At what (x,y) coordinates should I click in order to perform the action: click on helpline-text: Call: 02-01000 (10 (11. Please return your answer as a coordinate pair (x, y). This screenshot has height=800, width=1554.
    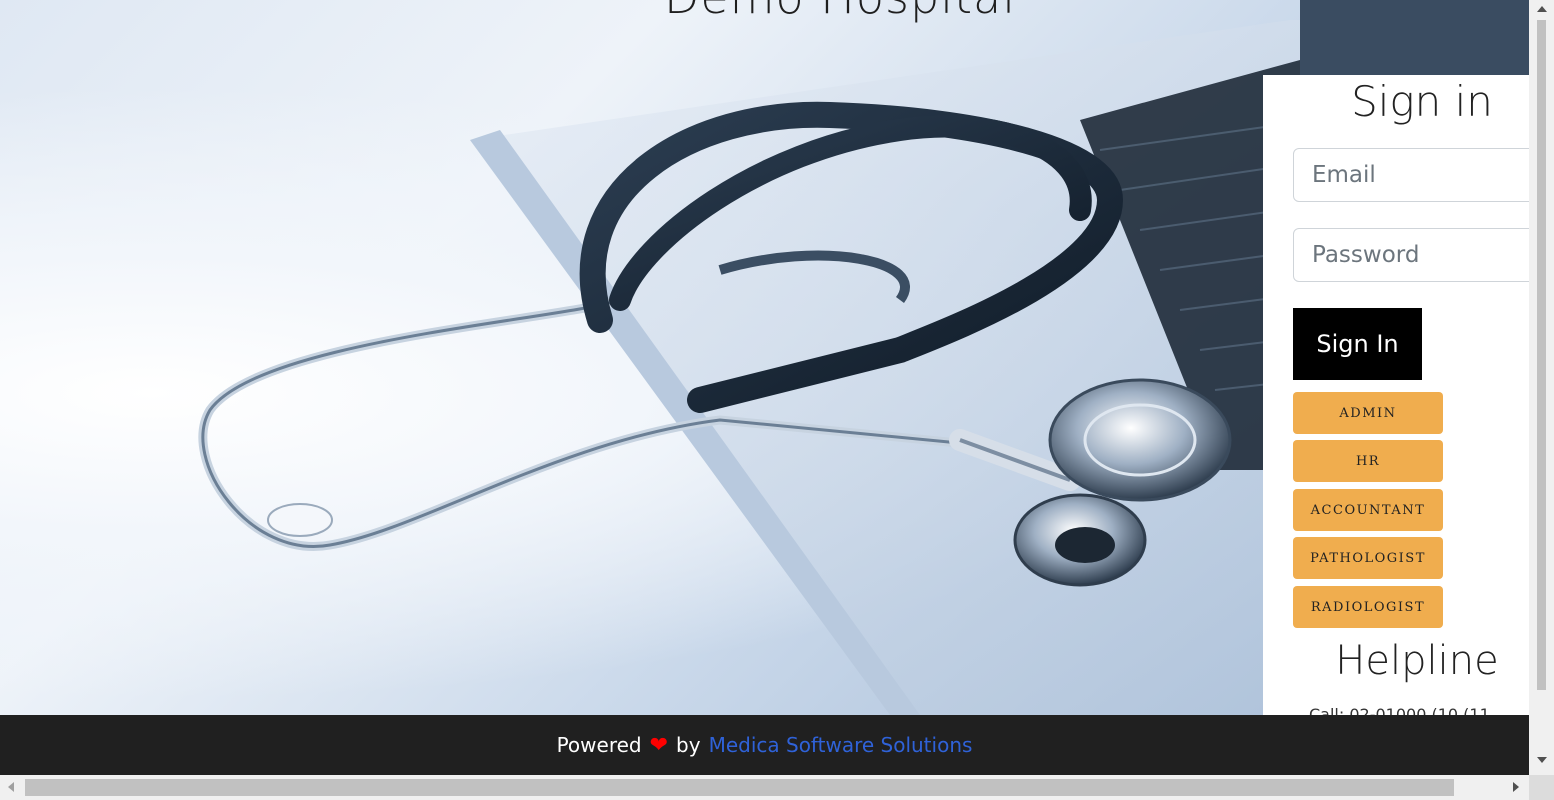
    Looking at the image, I should click on (1399, 710).